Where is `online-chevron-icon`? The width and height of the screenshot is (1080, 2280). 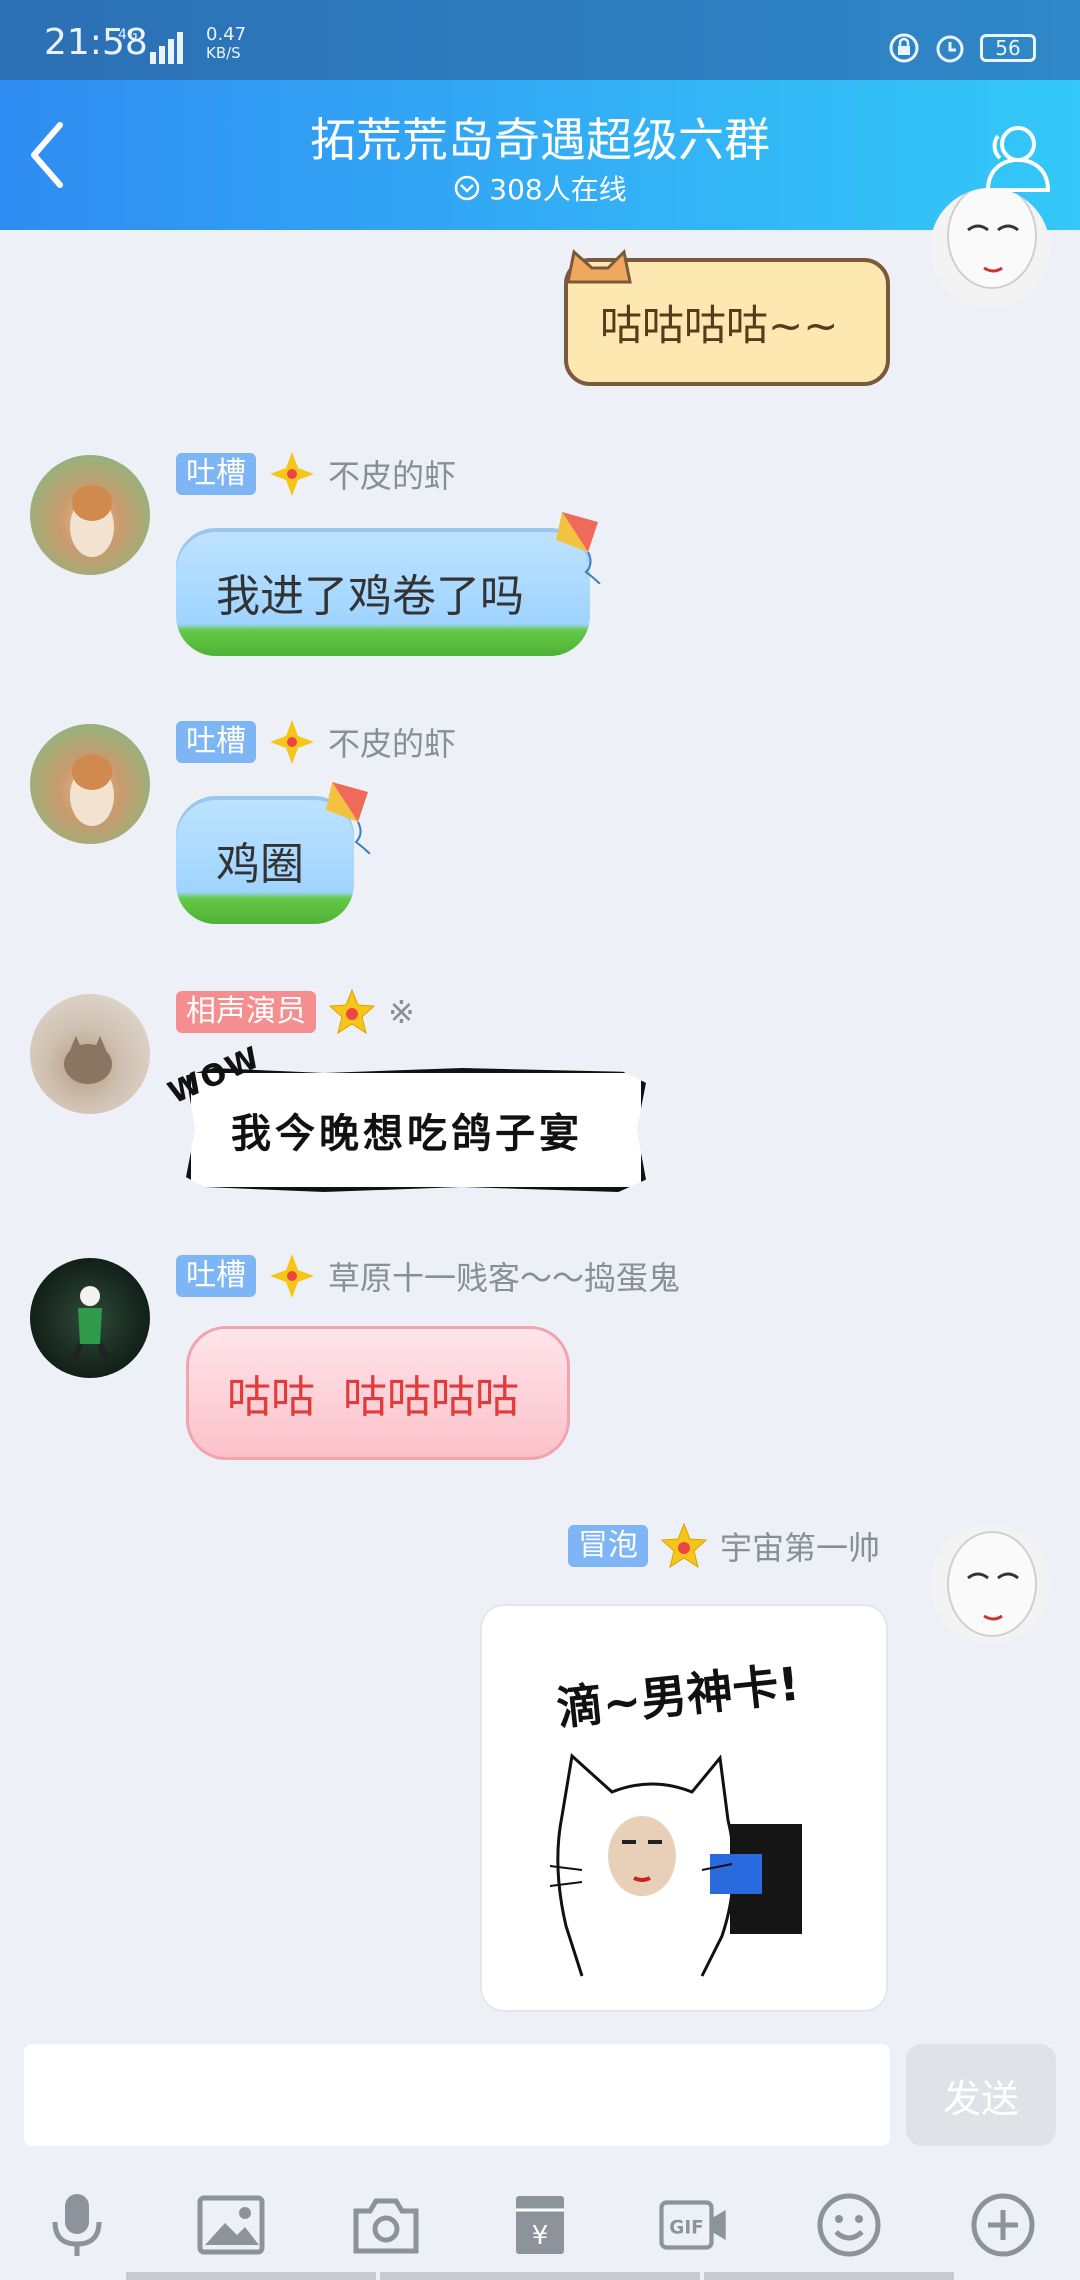 online-chevron-icon is located at coordinates (467, 188).